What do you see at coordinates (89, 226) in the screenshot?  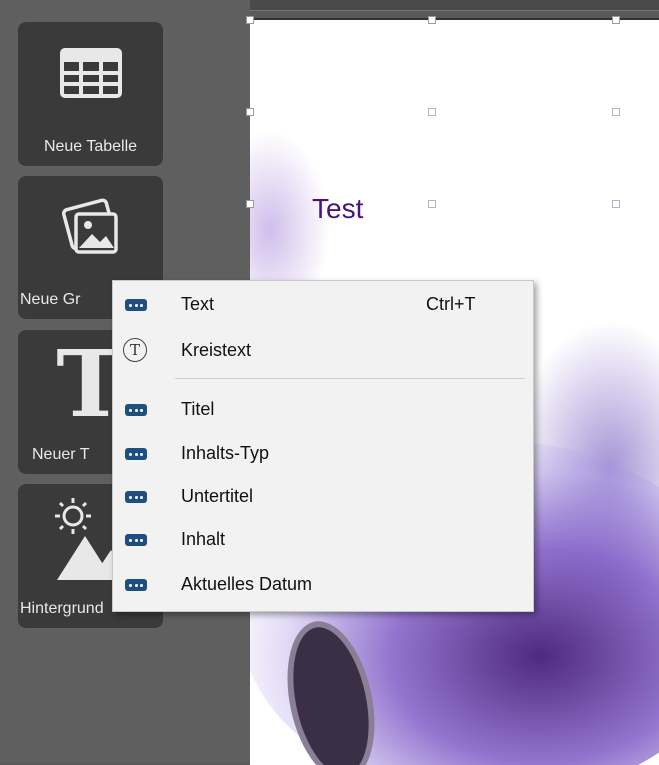 I see `image-icon` at bounding box center [89, 226].